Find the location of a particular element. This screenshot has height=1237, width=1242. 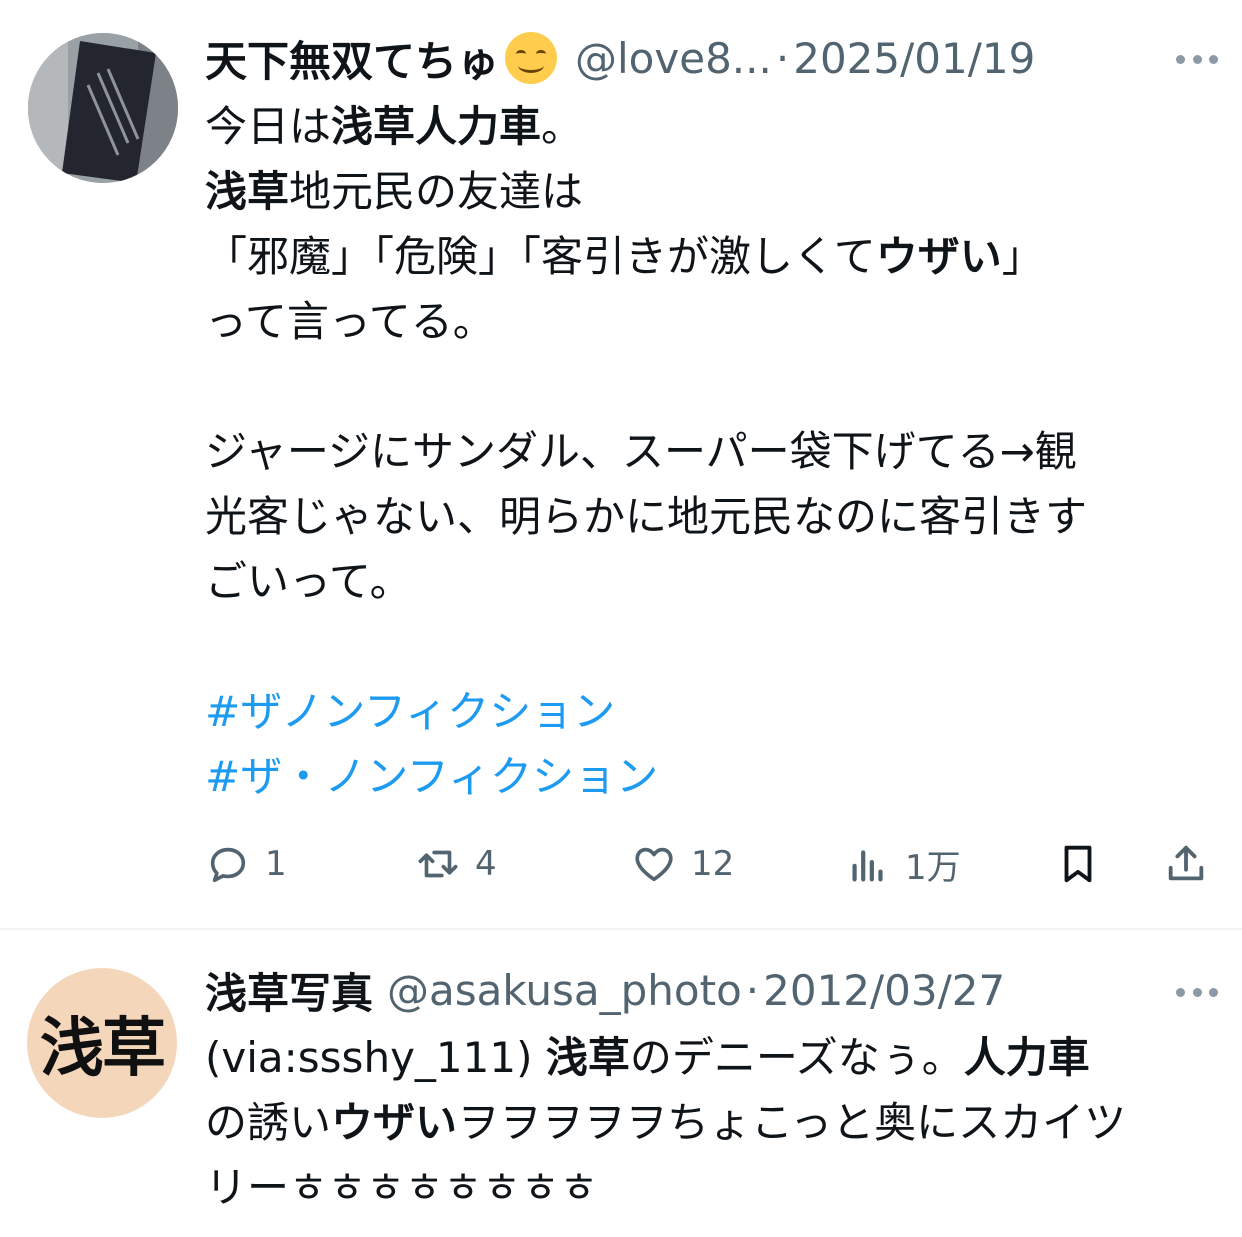

avatar-photo is located at coordinates (103, 108).